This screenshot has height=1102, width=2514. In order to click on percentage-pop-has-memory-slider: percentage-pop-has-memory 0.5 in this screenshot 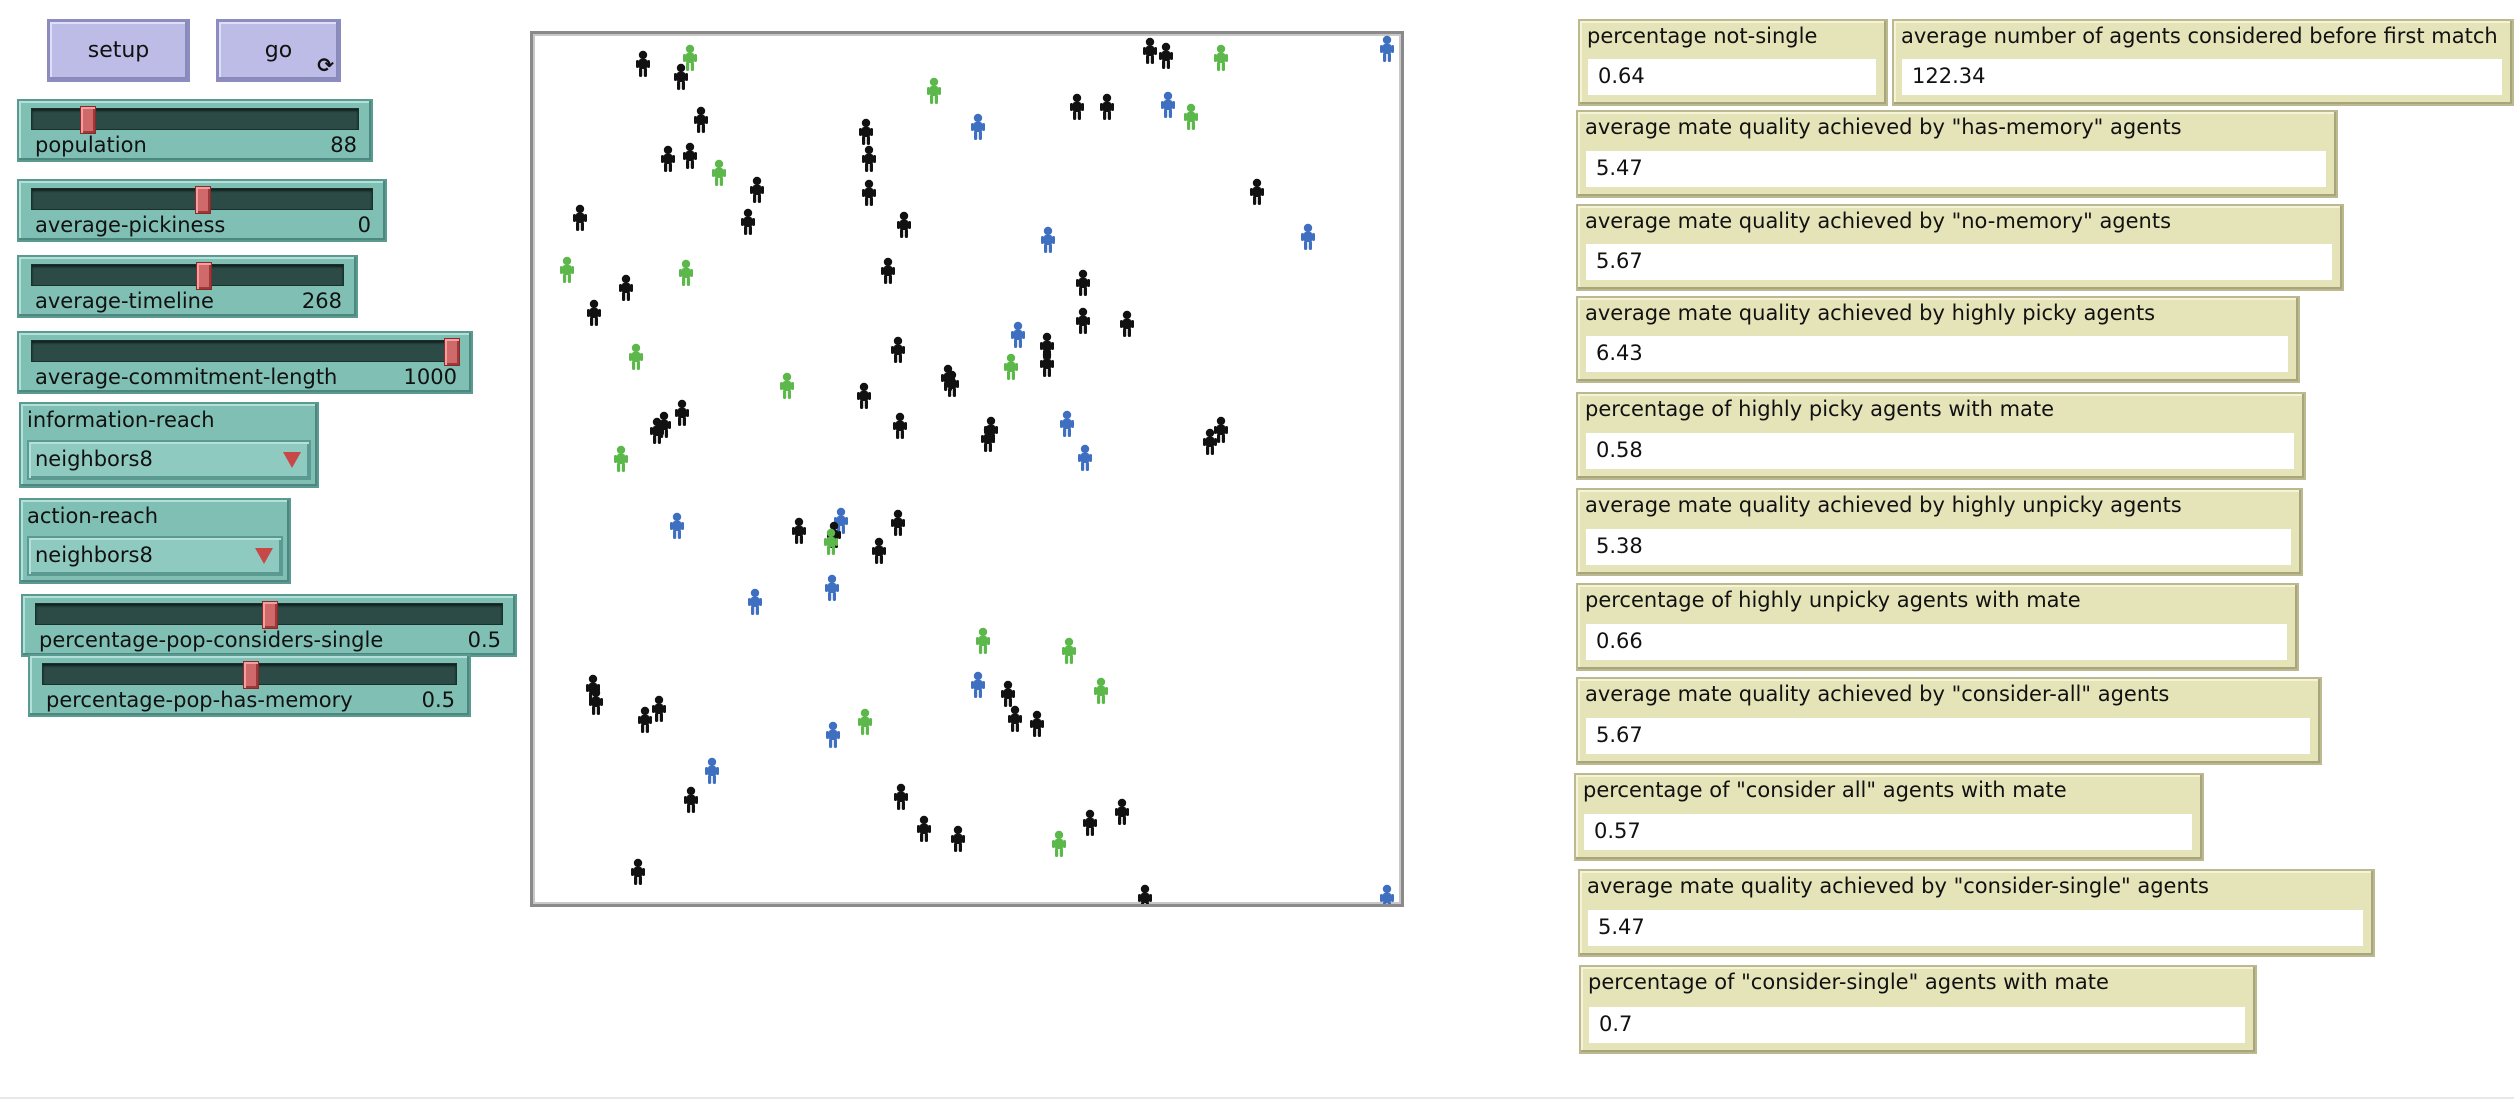, I will do `click(249, 685)`.